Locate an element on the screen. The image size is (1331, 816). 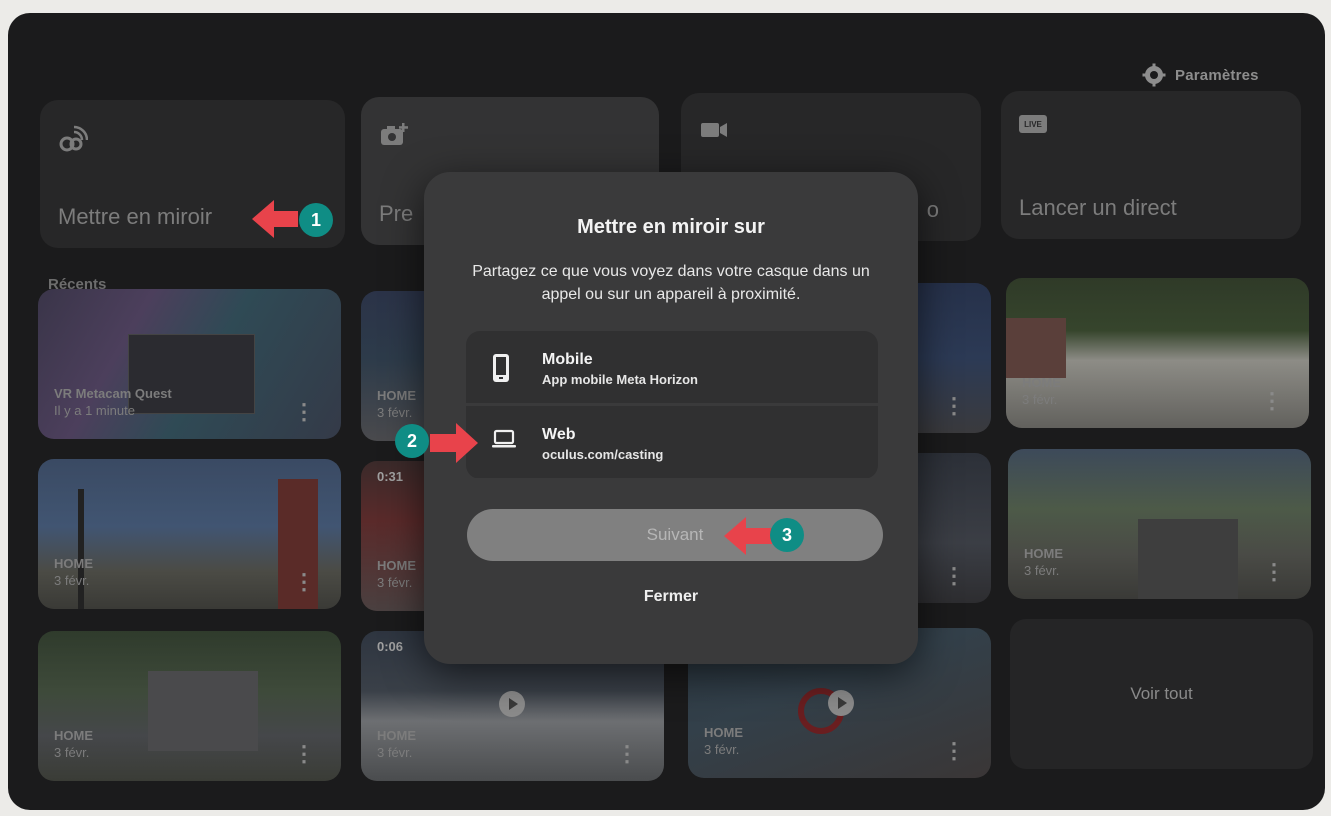
option-mobile: Mobile App mobile Meta Horizon is located at coordinates (672, 367).